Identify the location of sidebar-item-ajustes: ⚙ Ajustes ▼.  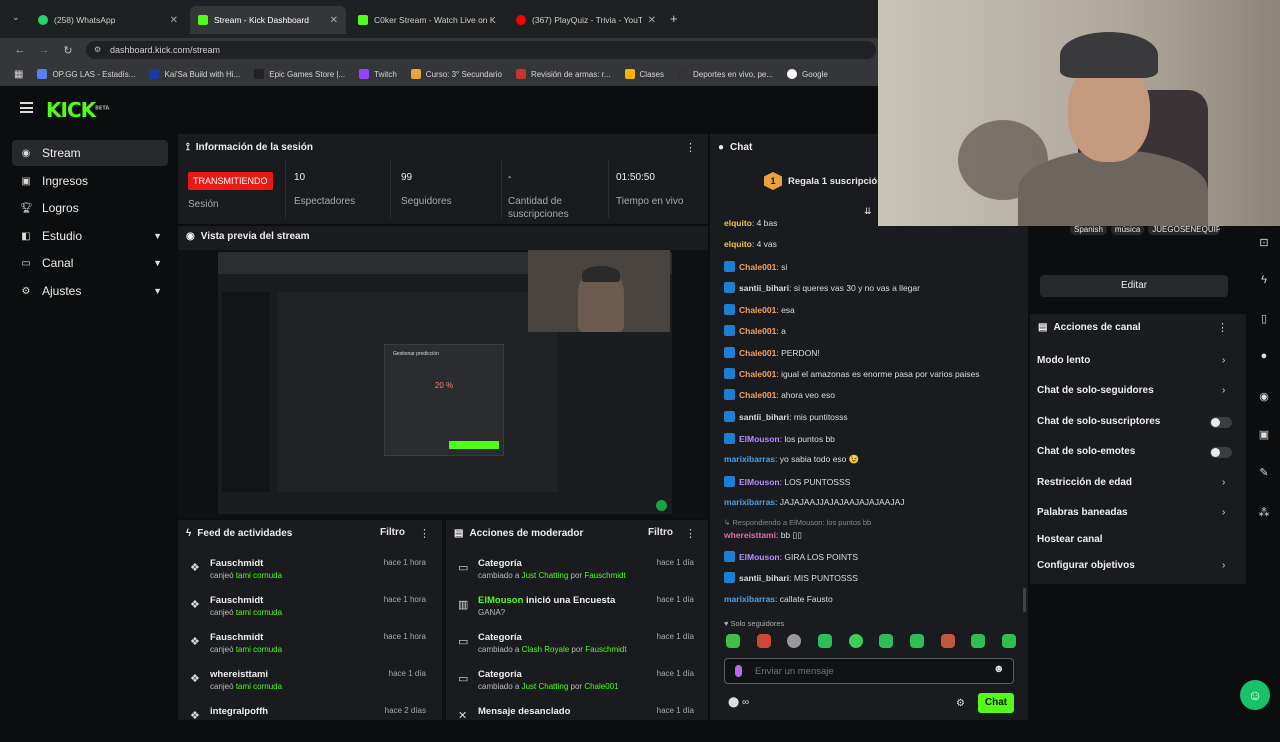
(90, 291).